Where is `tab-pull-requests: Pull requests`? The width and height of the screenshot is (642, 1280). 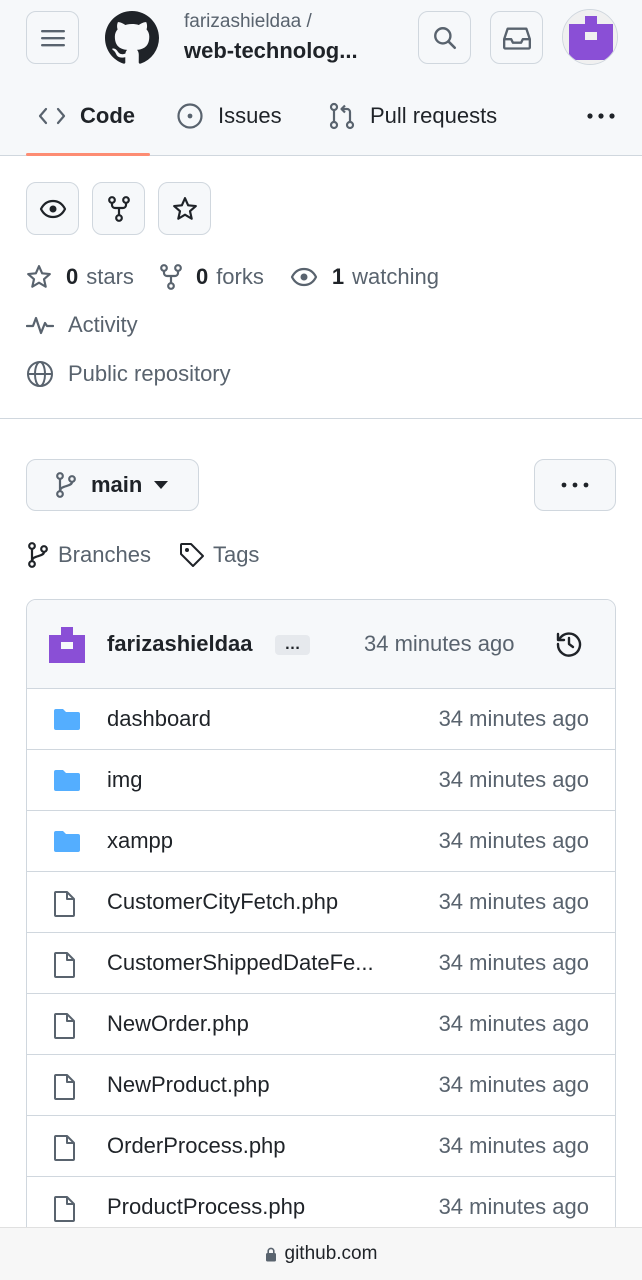
tab-pull-requests: Pull requests is located at coordinates (412, 116).